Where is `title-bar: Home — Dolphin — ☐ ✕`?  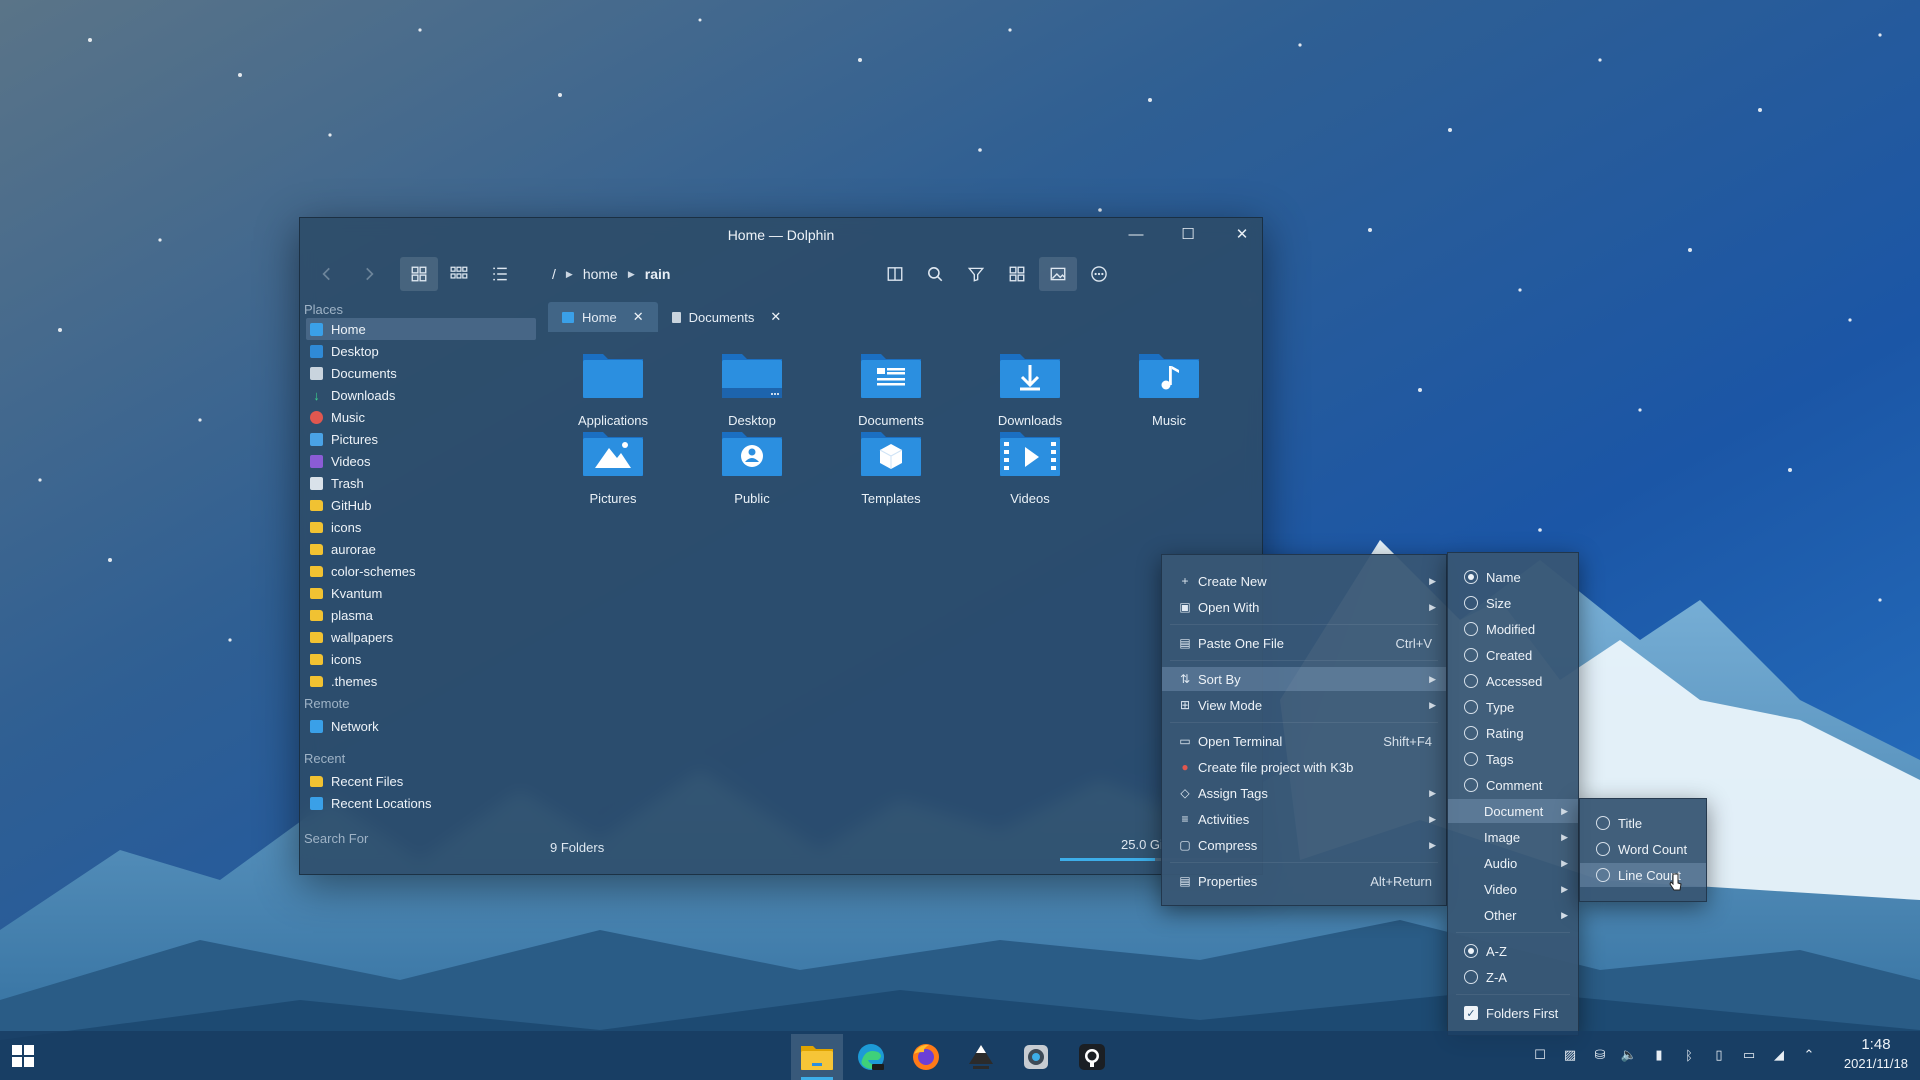
title-bar: Home — Dolphin — ☐ ✕ is located at coordinates (781, 235).